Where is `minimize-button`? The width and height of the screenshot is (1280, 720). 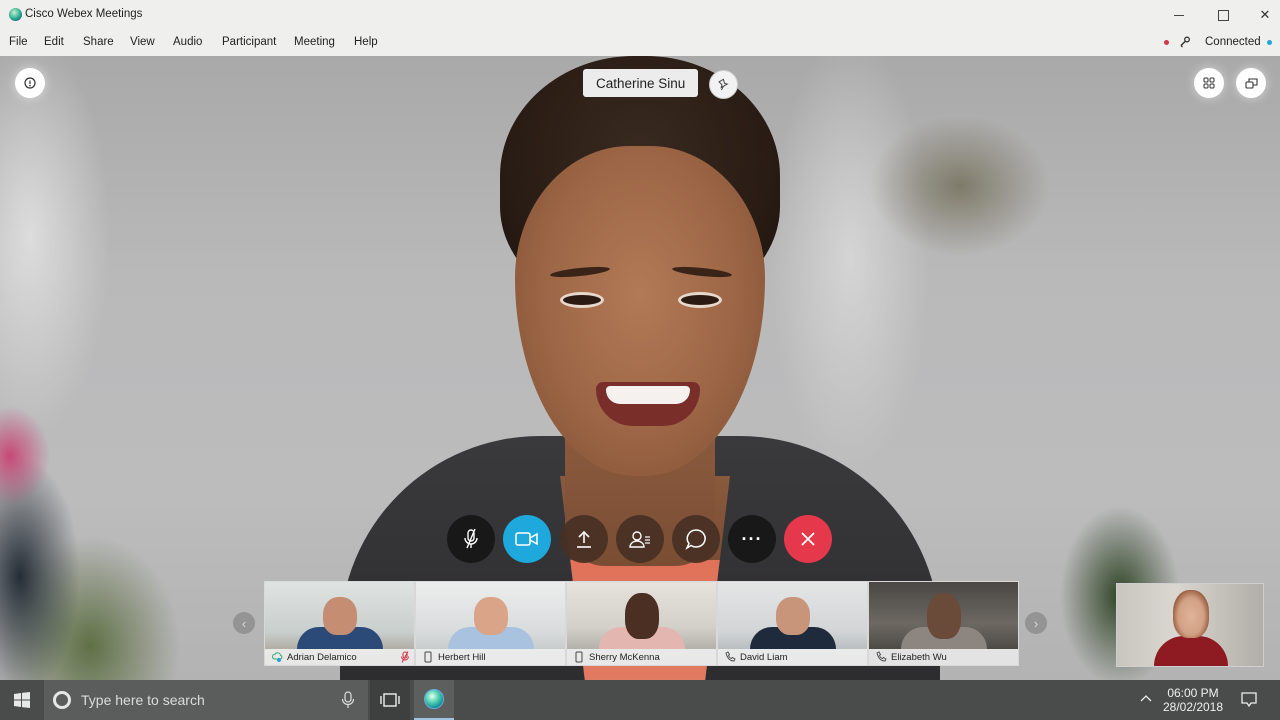 minimize-button is located at coordinates (1179, 15).